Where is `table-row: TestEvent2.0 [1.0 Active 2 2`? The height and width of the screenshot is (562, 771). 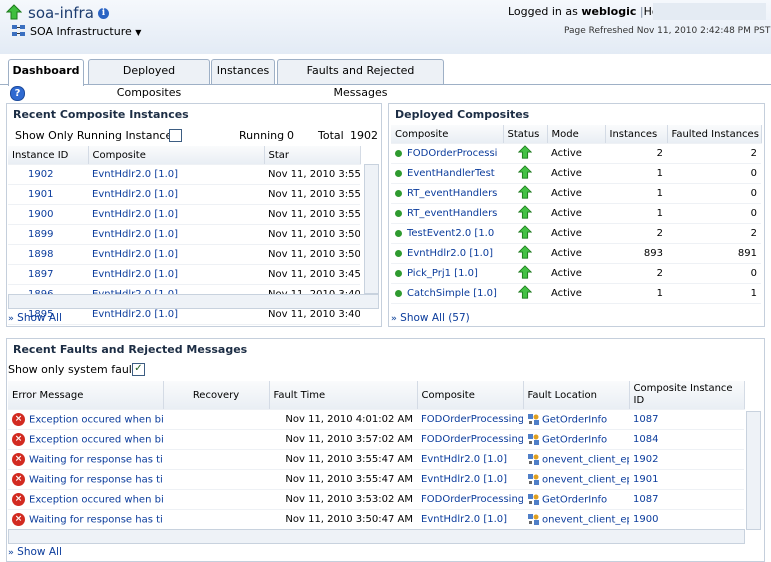
table-row: TestEvent2.0 [1.0 Active 2 2 is located at coordinates (576, 233).